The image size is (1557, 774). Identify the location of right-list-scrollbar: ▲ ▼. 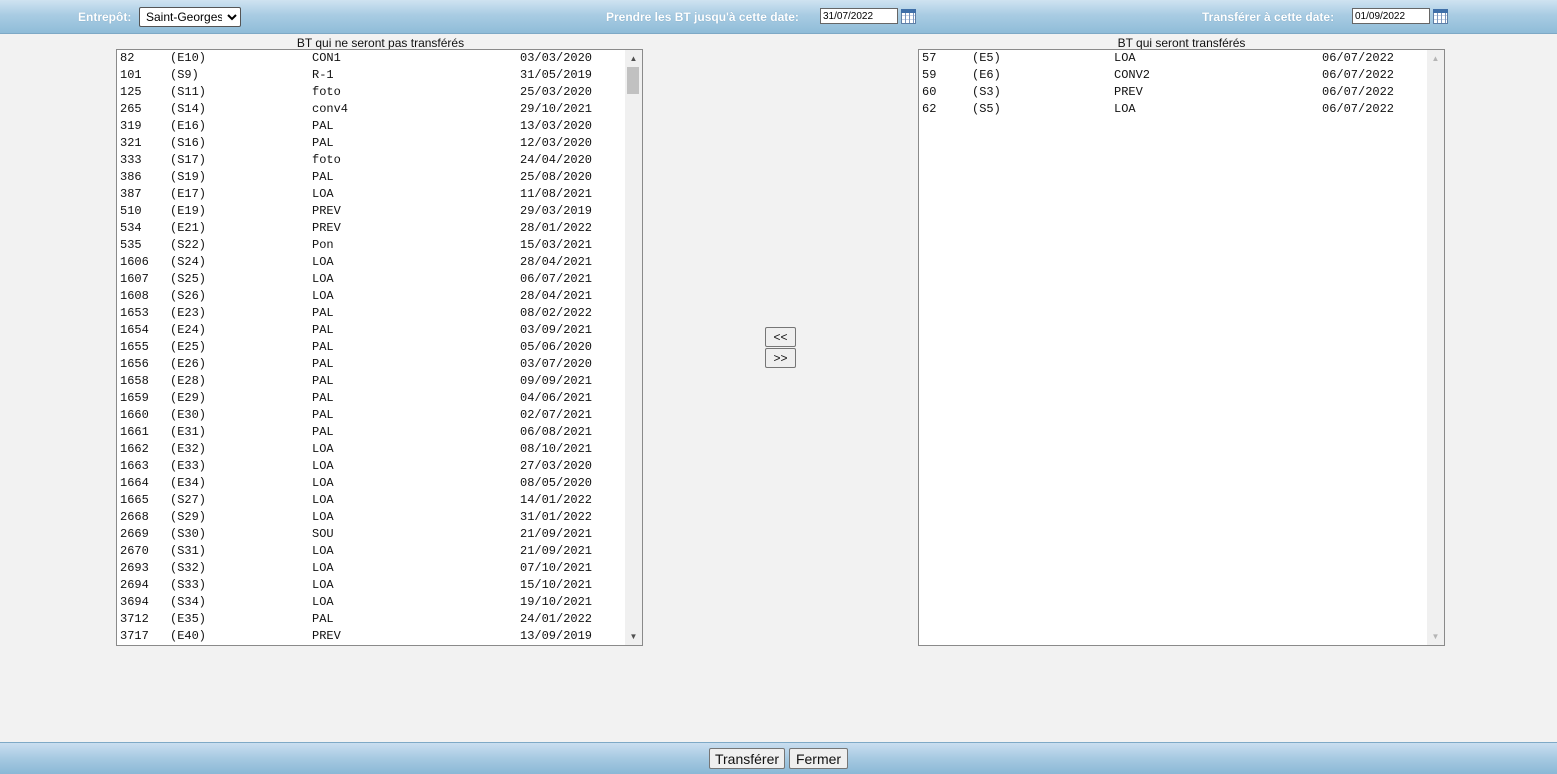
(1435, 347).